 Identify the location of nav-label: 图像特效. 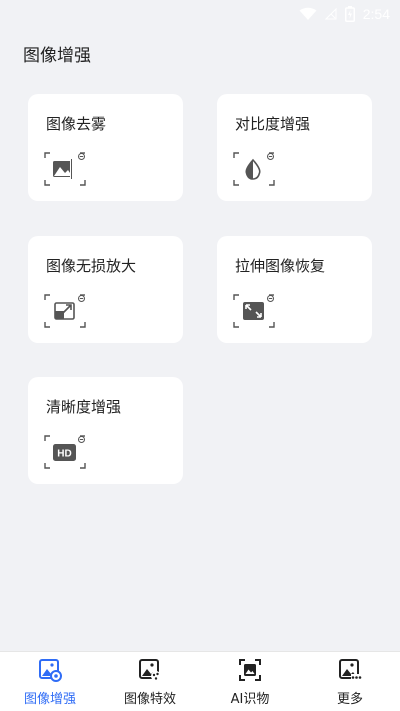
(149, 699).